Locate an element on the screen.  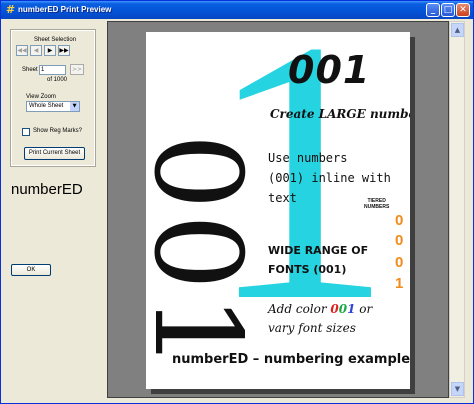
goto-sheet-button: >> is located at coordinates (77, 69).